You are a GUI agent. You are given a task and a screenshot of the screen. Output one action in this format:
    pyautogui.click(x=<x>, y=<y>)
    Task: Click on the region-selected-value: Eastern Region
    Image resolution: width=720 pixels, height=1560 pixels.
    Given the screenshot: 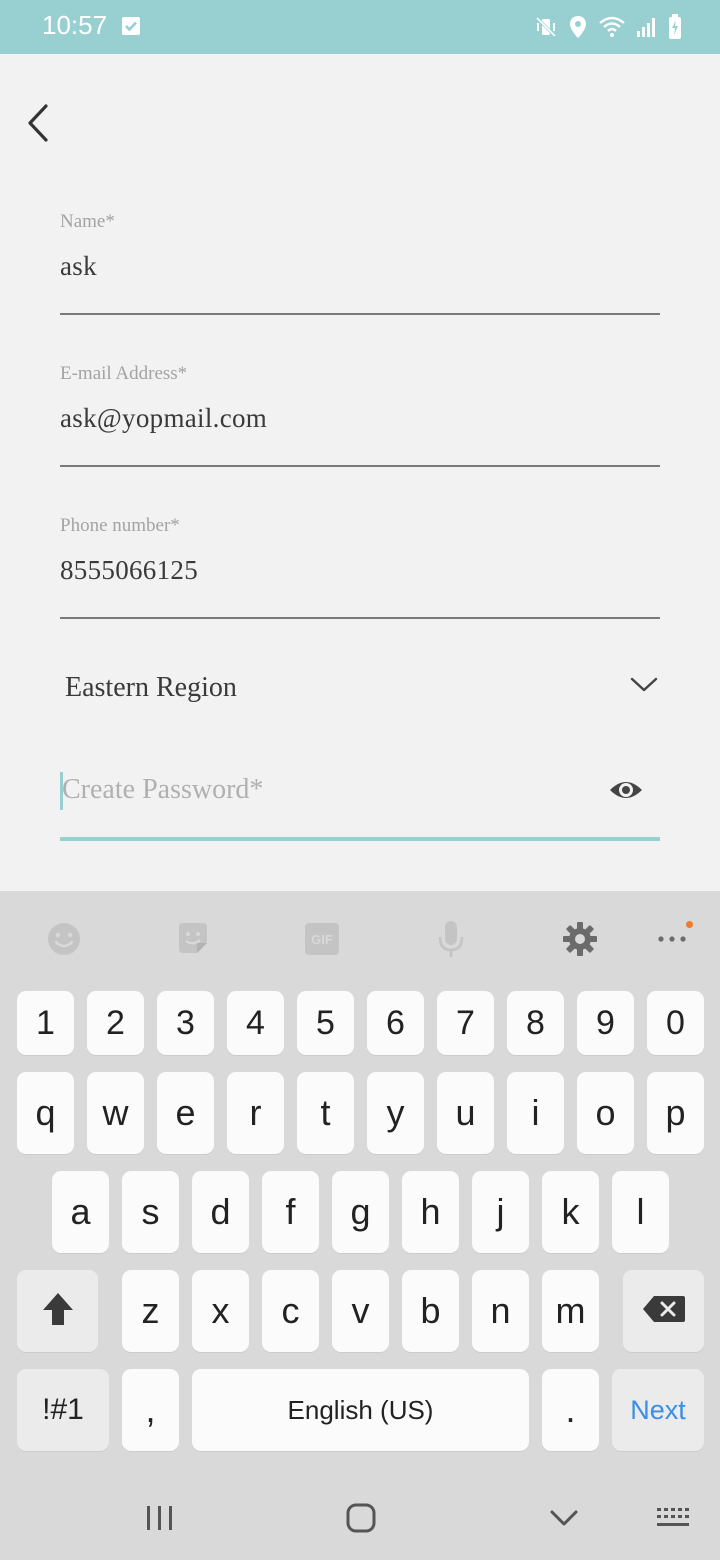 What is the action you would take?
    pyautogui.click(x=151, y=687)
    